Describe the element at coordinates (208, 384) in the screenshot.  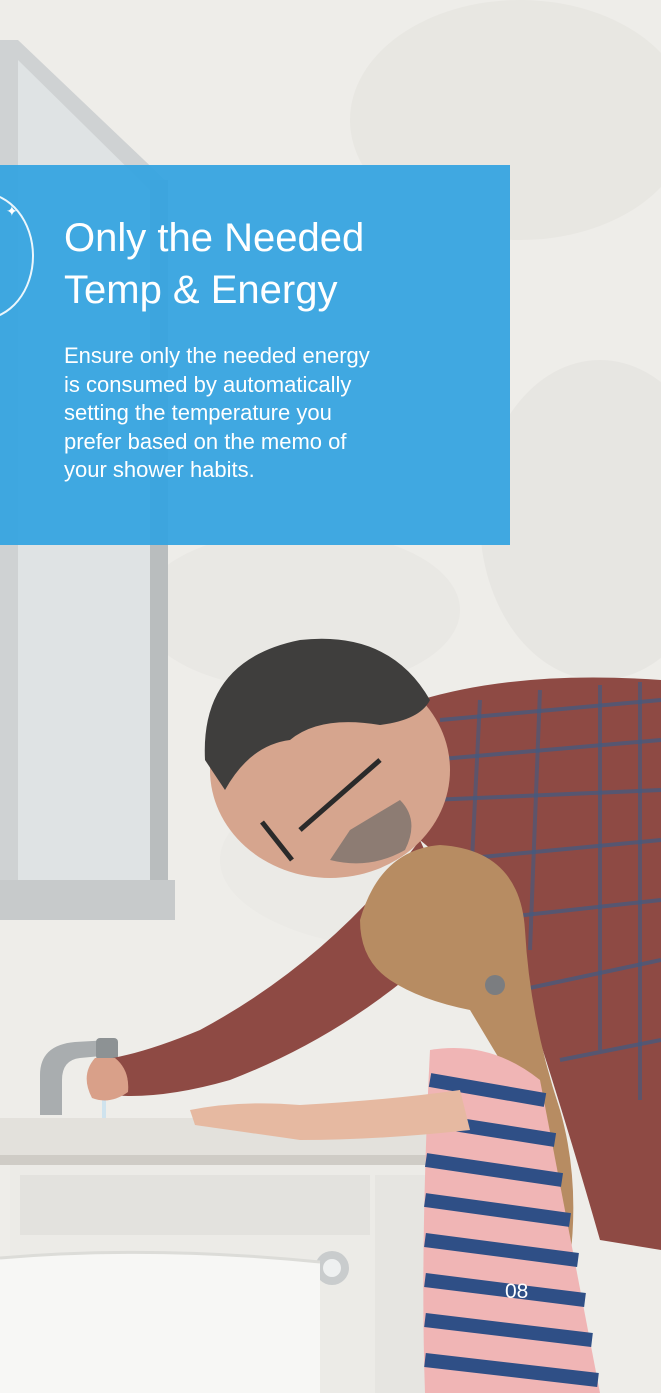
I see `description-line: is consumed by automatically` at that location.